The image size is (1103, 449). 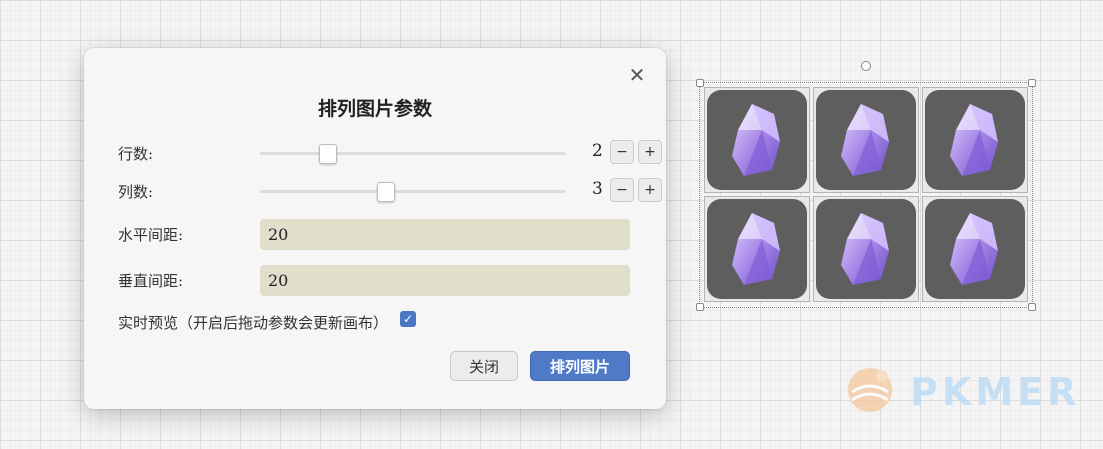 What do you see at coordinates (597, 151) in the screenshot?
I see `rows-value: 2` at bounding box center [597, 151].